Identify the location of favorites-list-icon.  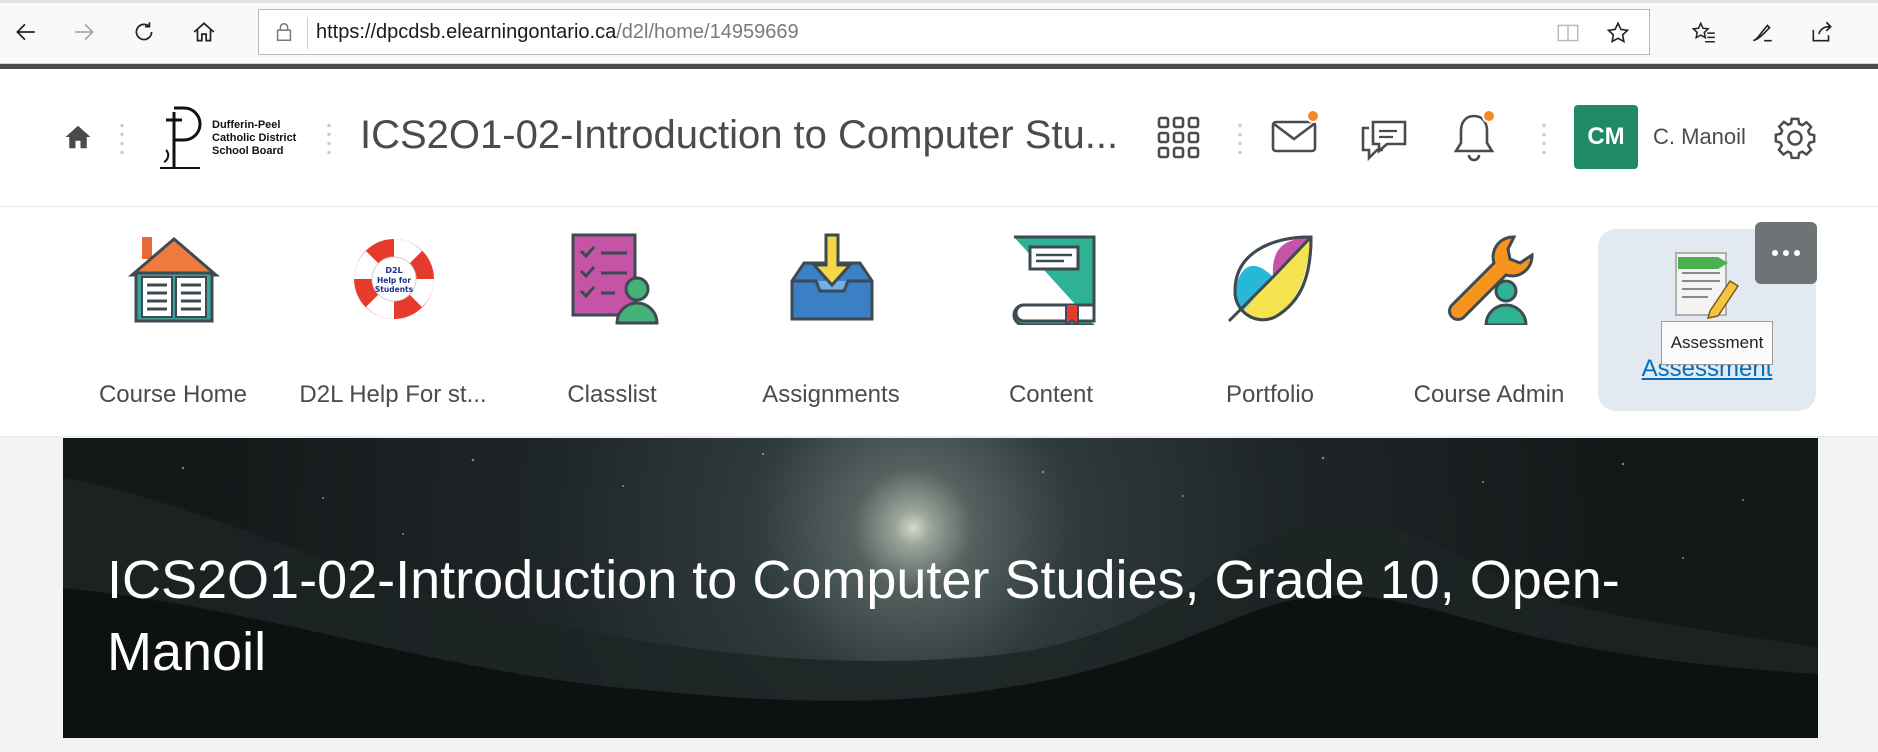
(1703, 32).